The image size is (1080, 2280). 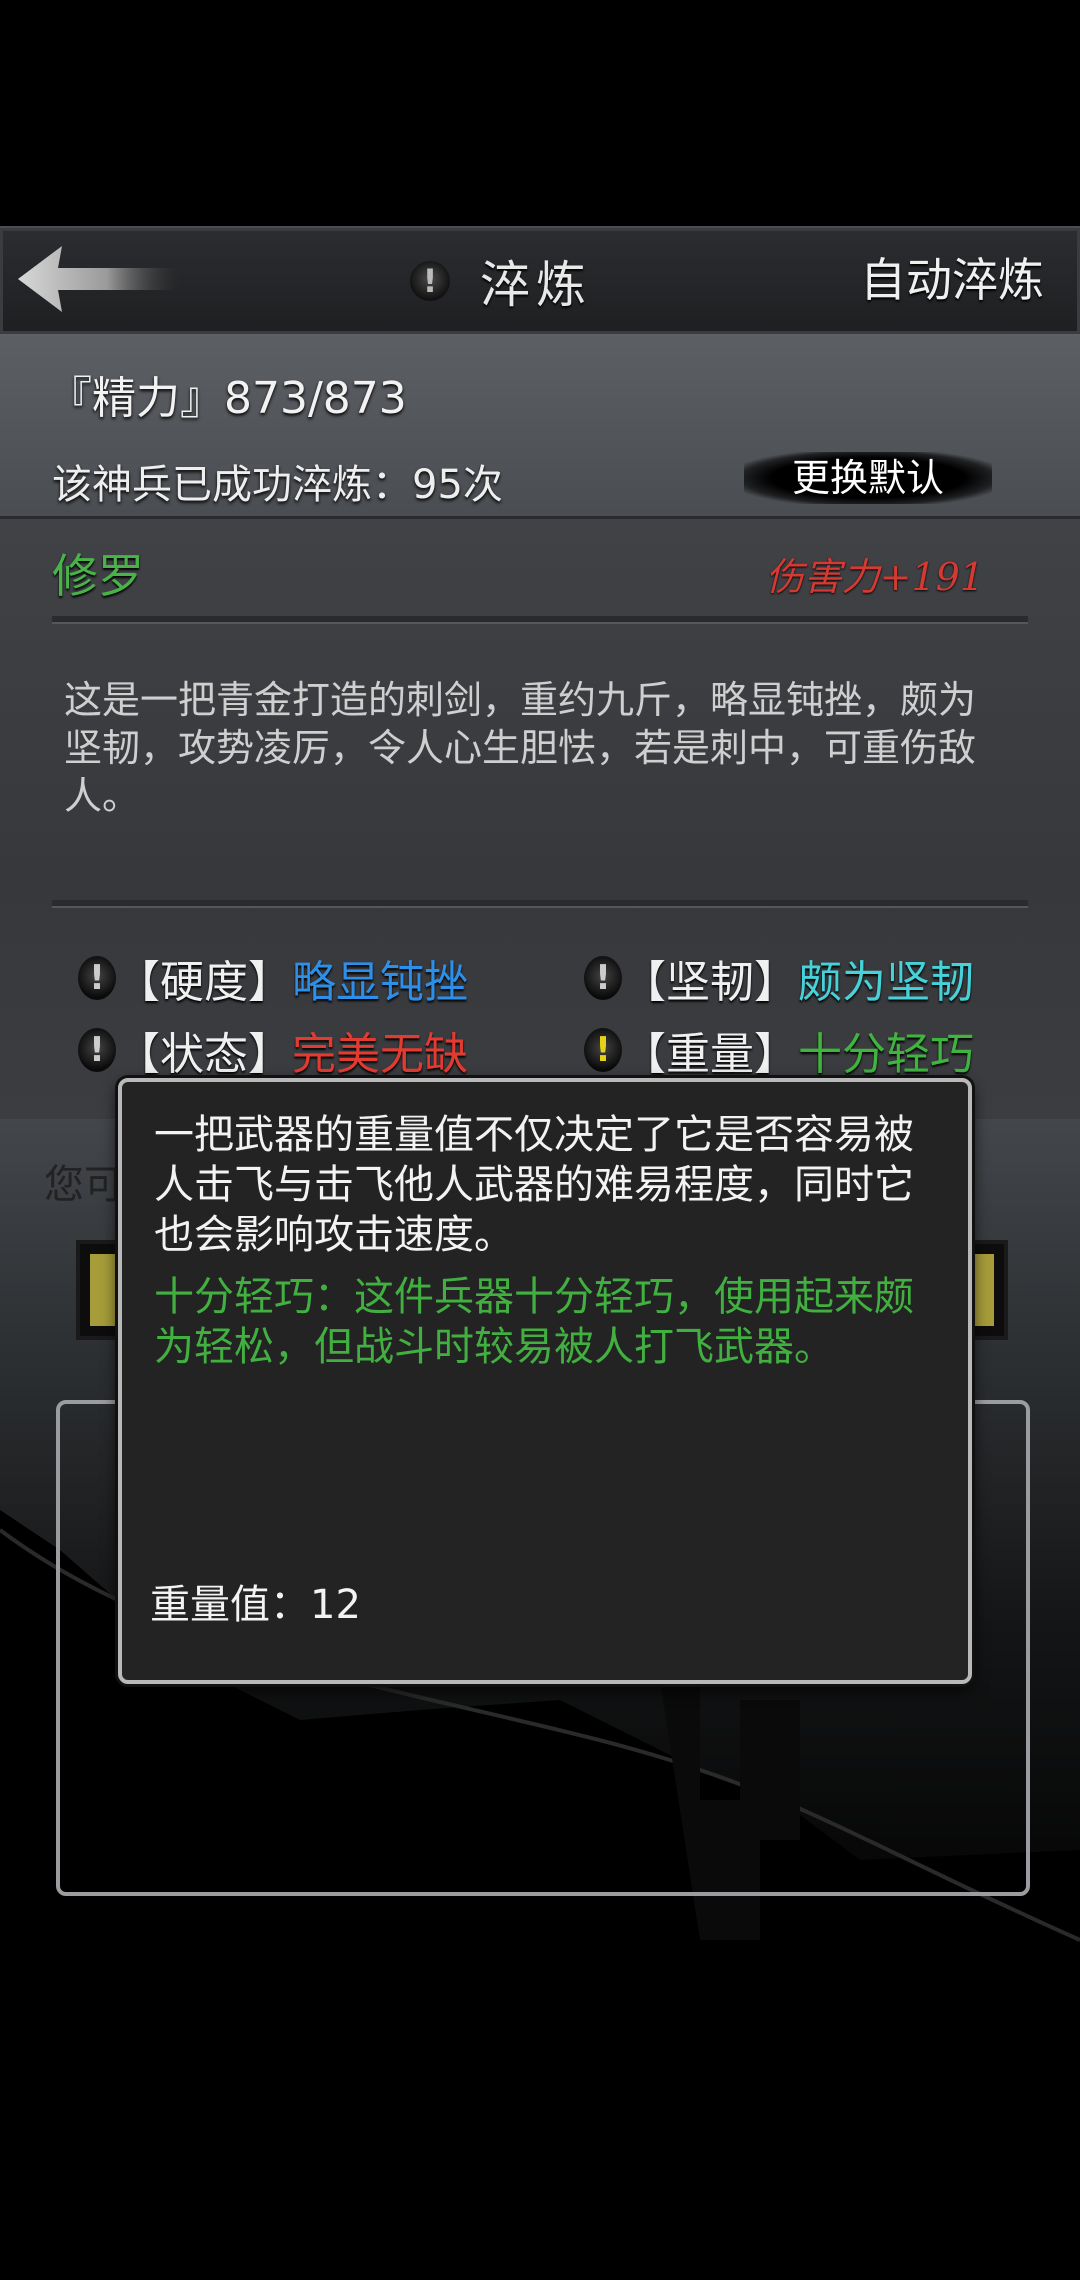 What do you see at coordinates (868, 478) in the screenshot?
I see `change-default-button: 更换默认` at bounding box center [868, 478].